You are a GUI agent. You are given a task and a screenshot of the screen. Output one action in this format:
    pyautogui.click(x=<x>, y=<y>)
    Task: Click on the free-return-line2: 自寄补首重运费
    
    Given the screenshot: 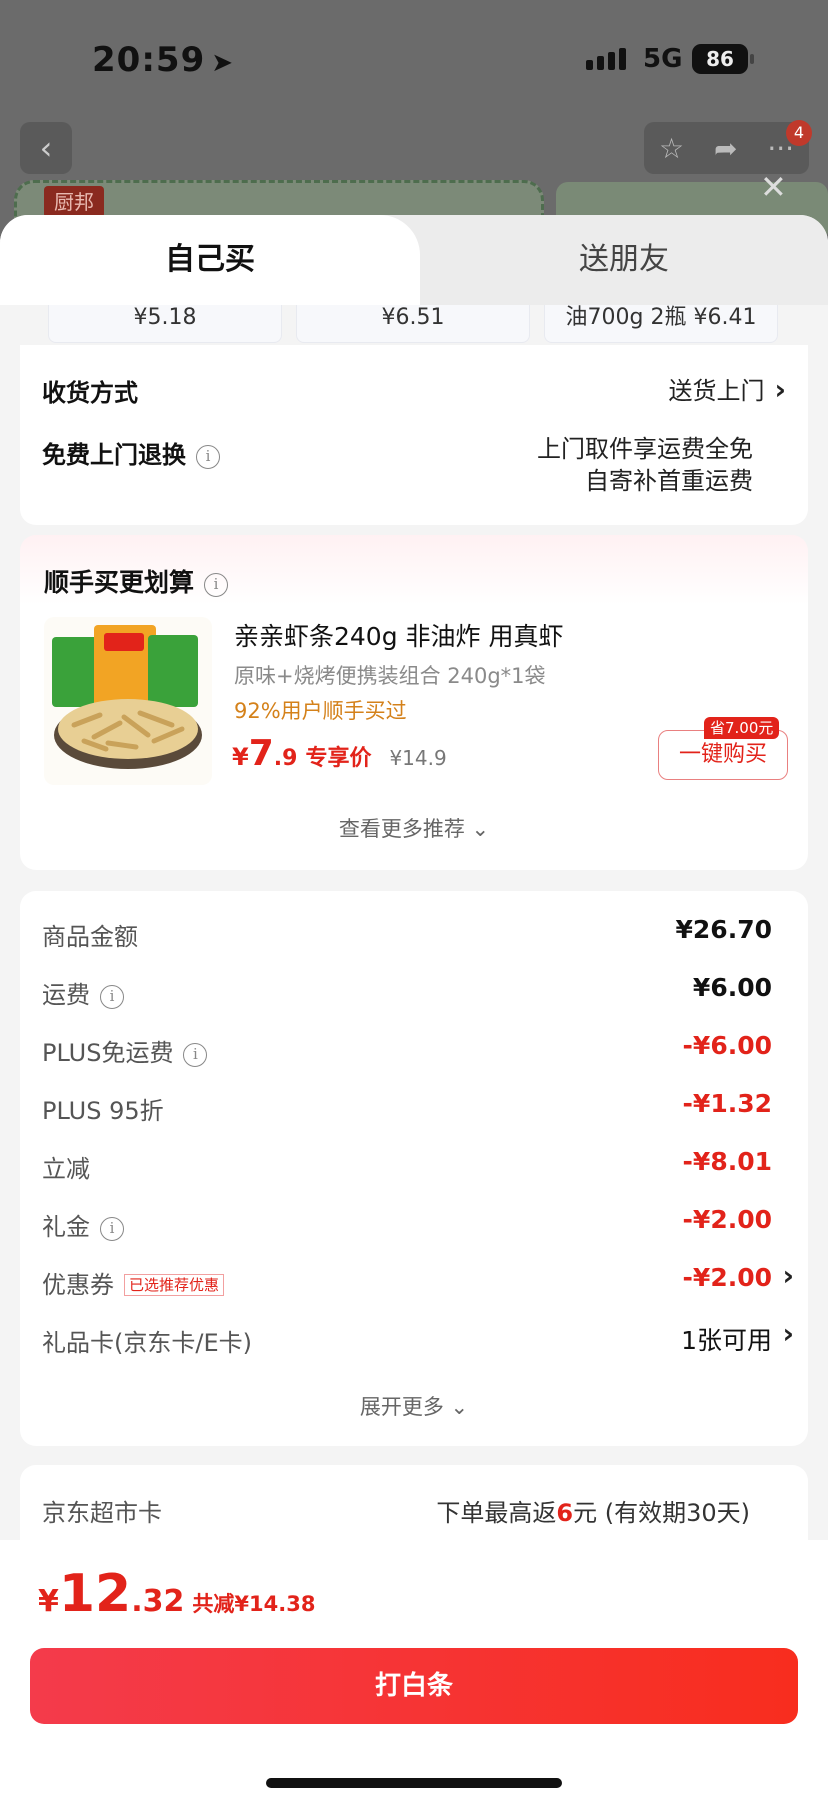 What is the action you would take?
    pyautogui.click(x=669, y=481)
    